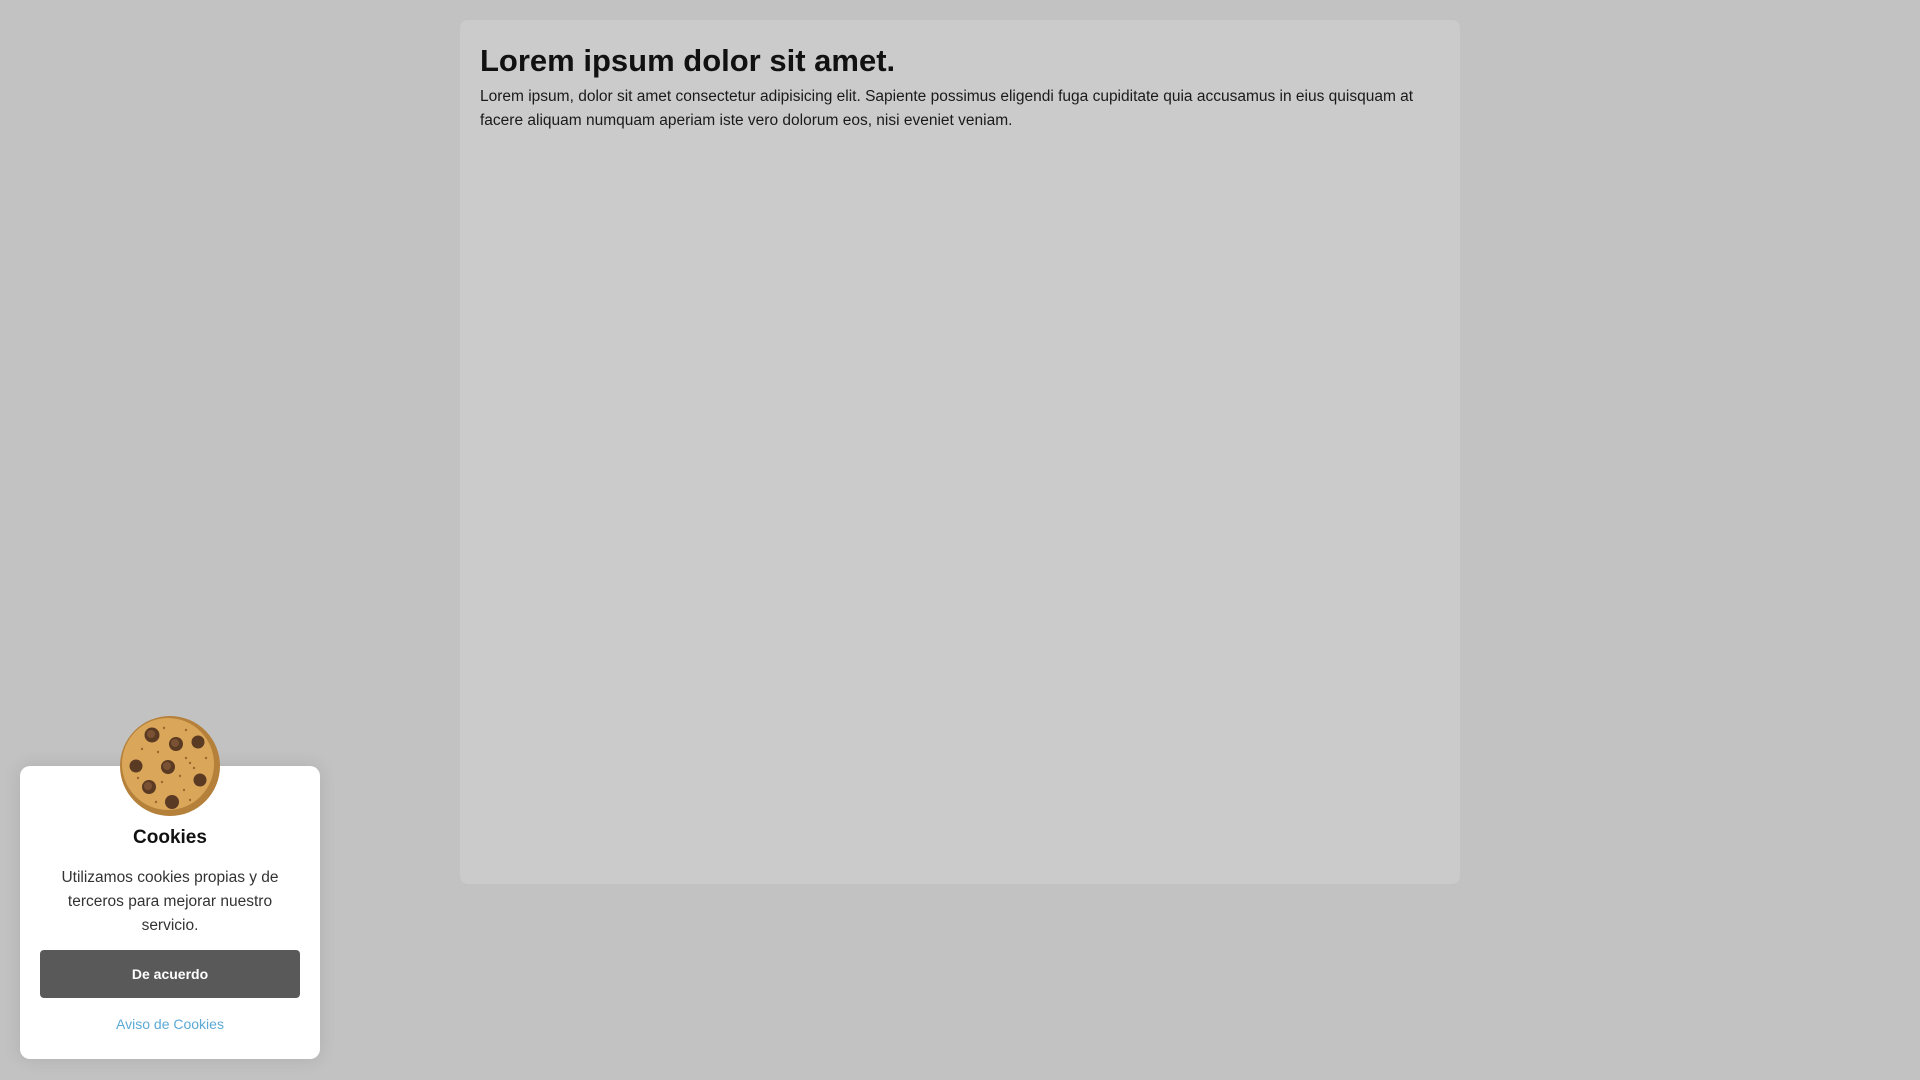 This screenshot has height=1080, width=1920. What do you see at coordinates (688, 60) in the screenshot?
I see `page-title: Lorem ipsum dolor sit amet.` at bounding box center [688, 60].